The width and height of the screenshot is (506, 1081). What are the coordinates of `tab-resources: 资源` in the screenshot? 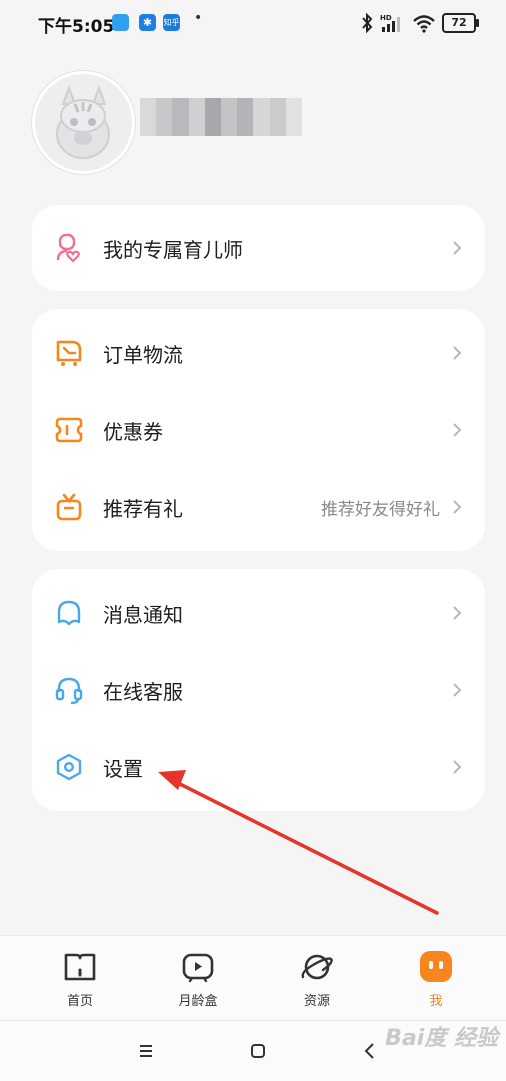 It's located at (317, 979).